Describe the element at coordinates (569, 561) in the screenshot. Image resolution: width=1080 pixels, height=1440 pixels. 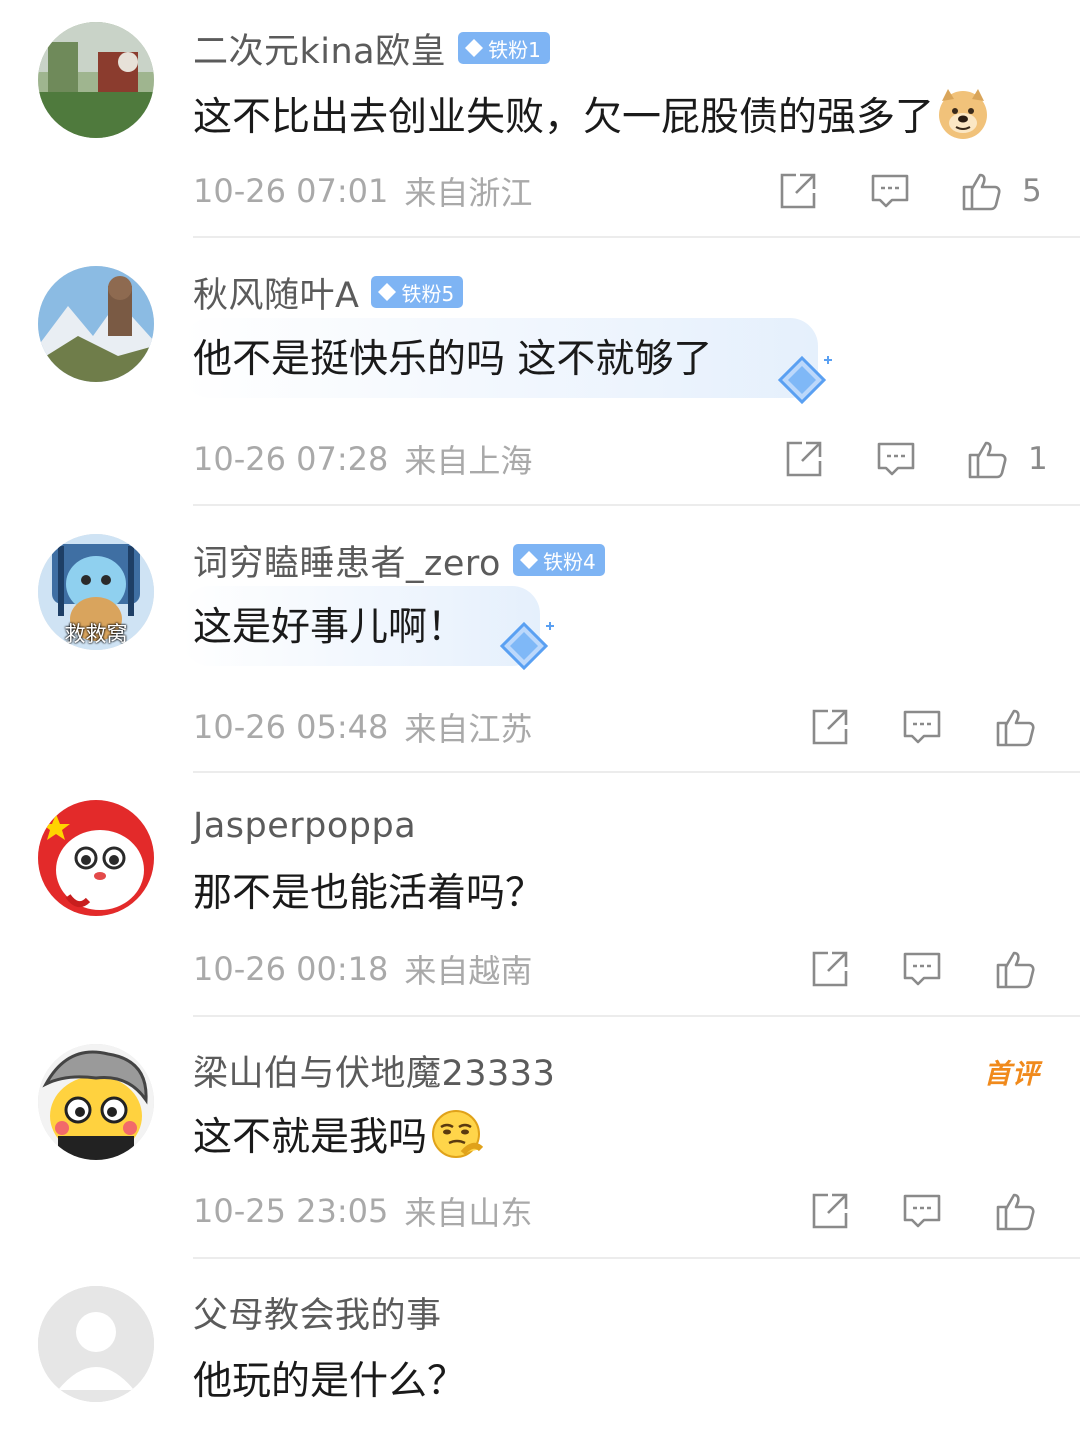
I see `fan-badge-label: 铁粉4` at that location.